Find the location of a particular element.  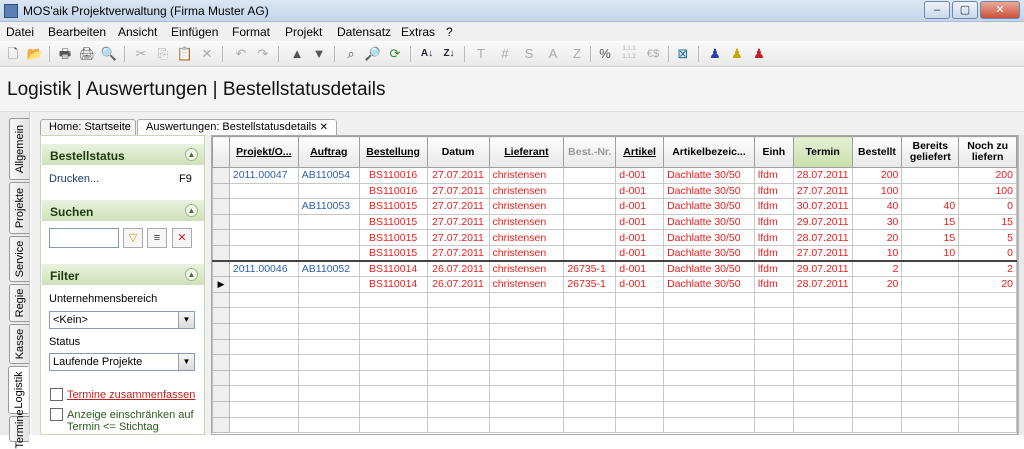

menu-datensatz: Datensatz is located at coordinates (364, 32).